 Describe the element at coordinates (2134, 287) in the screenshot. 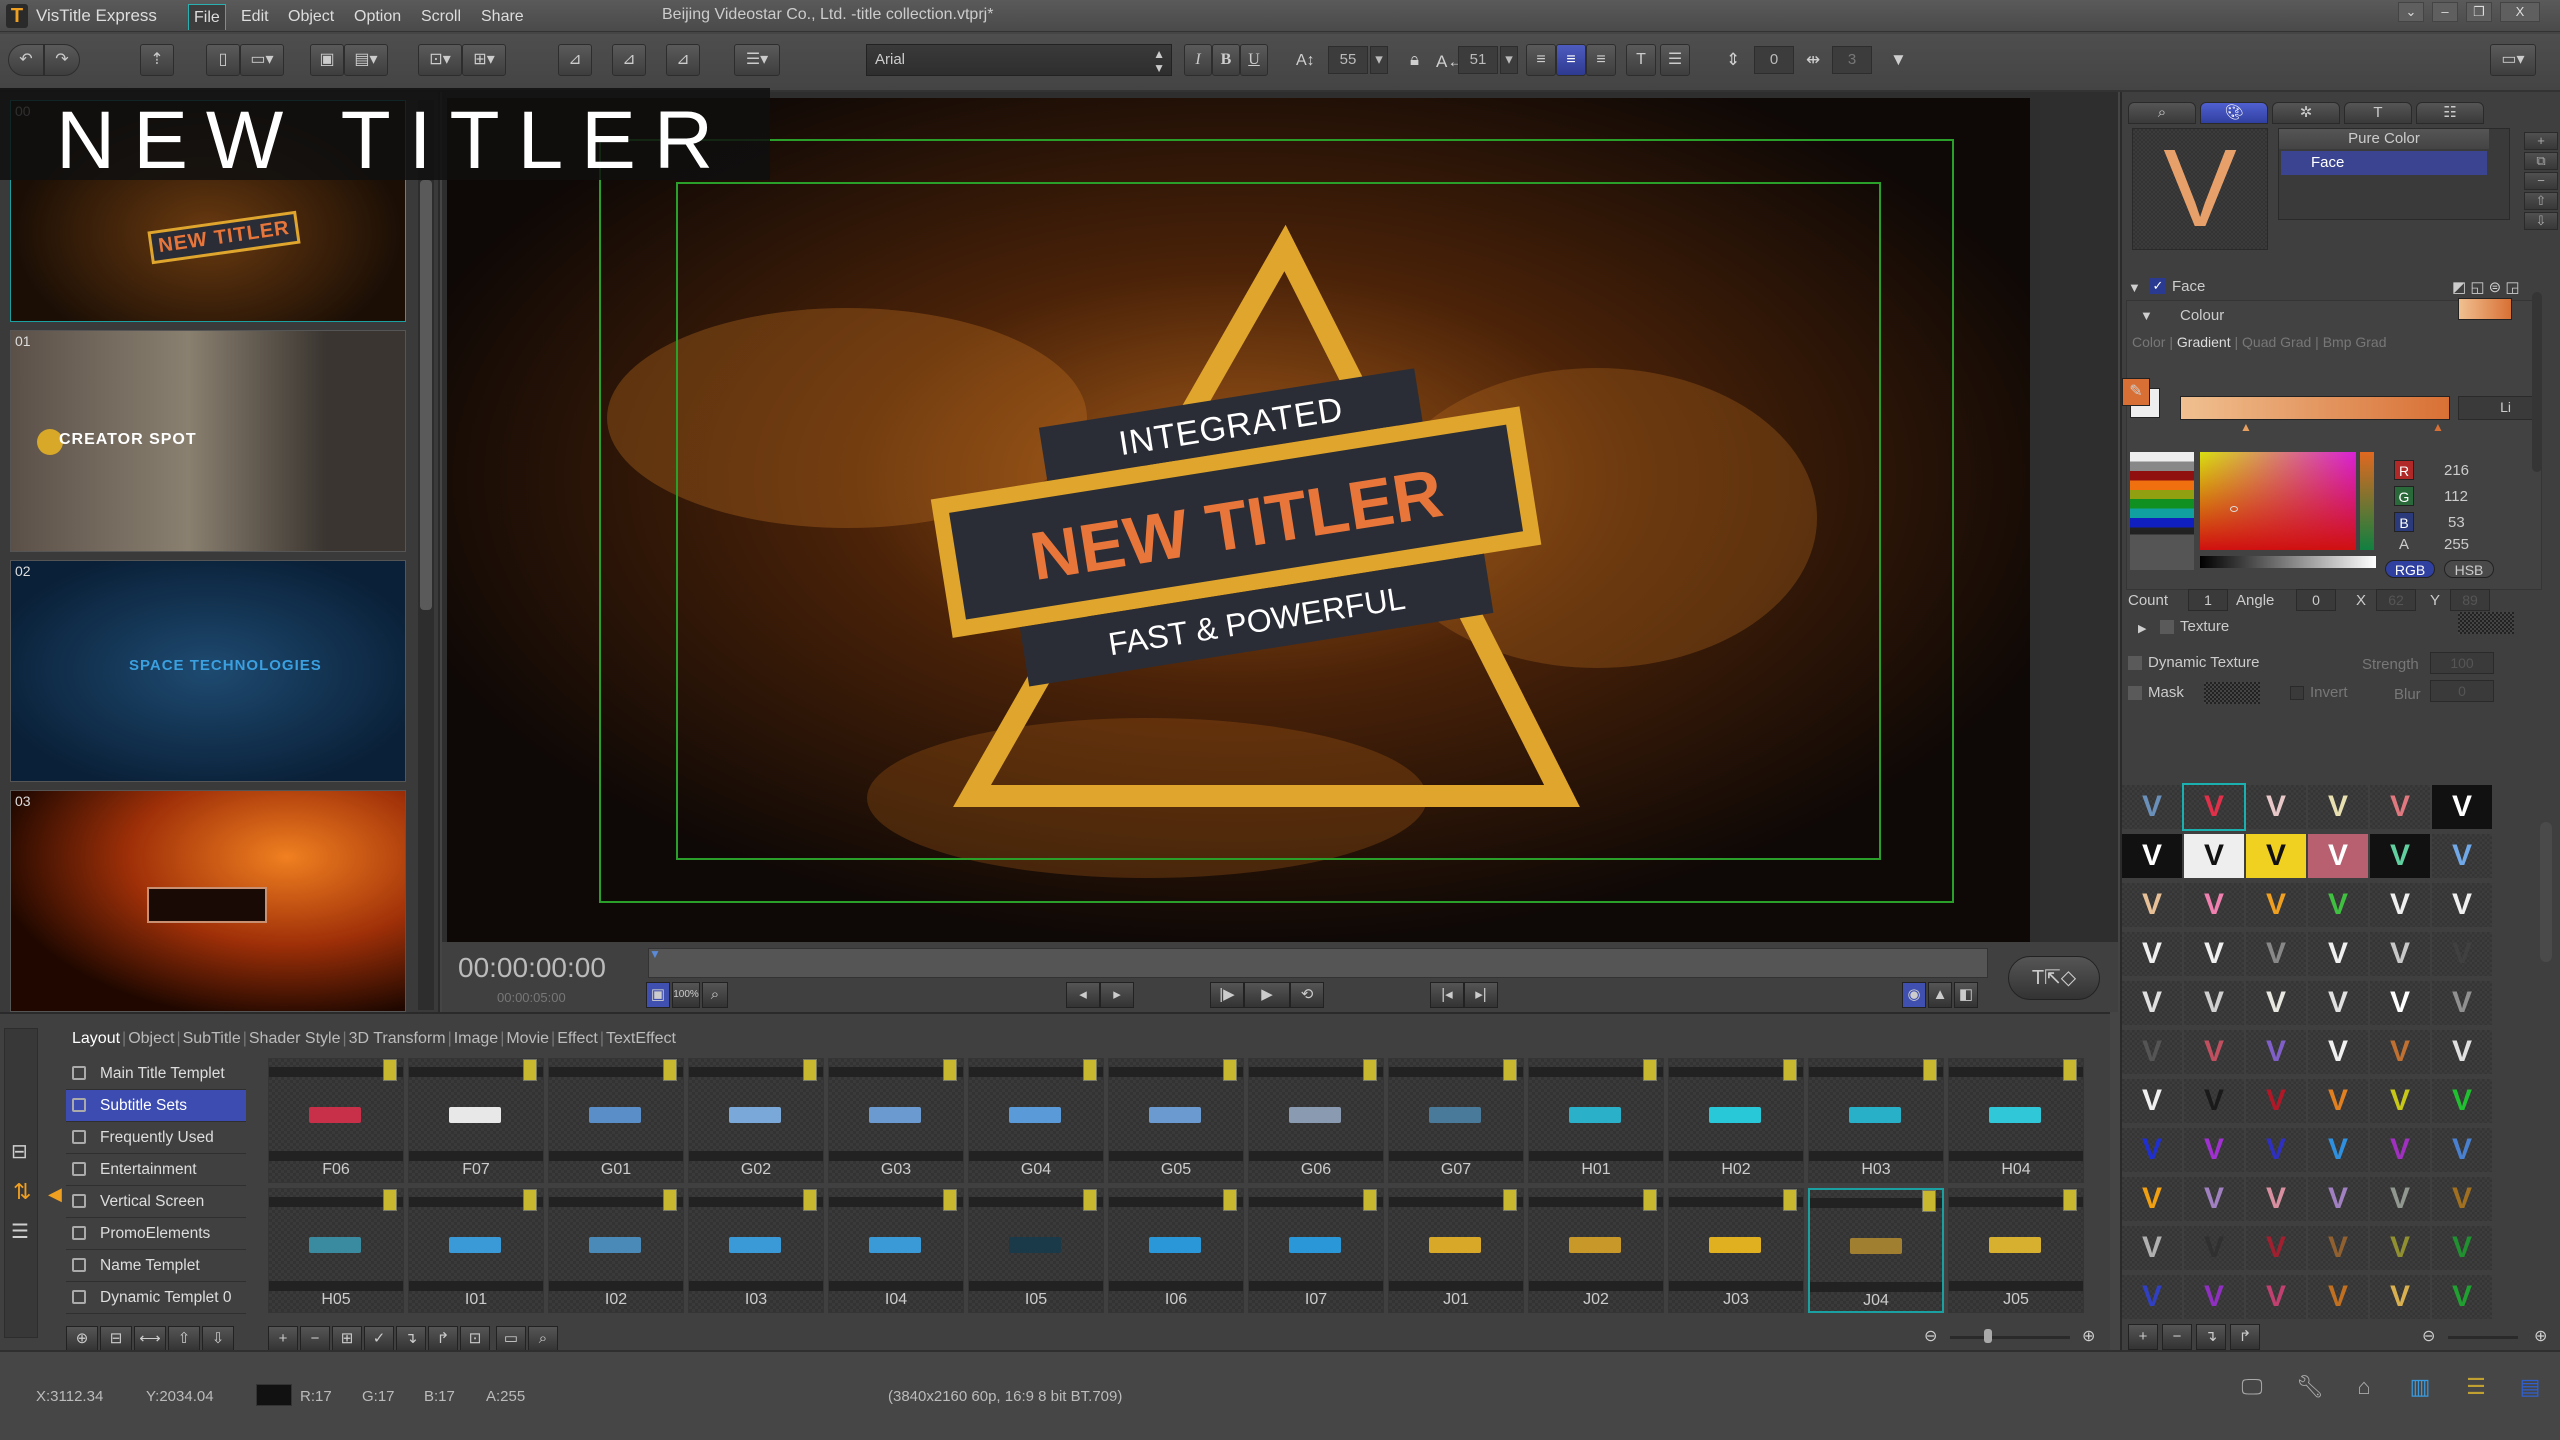

I see `collapse-face-icon: ▼` at that location.